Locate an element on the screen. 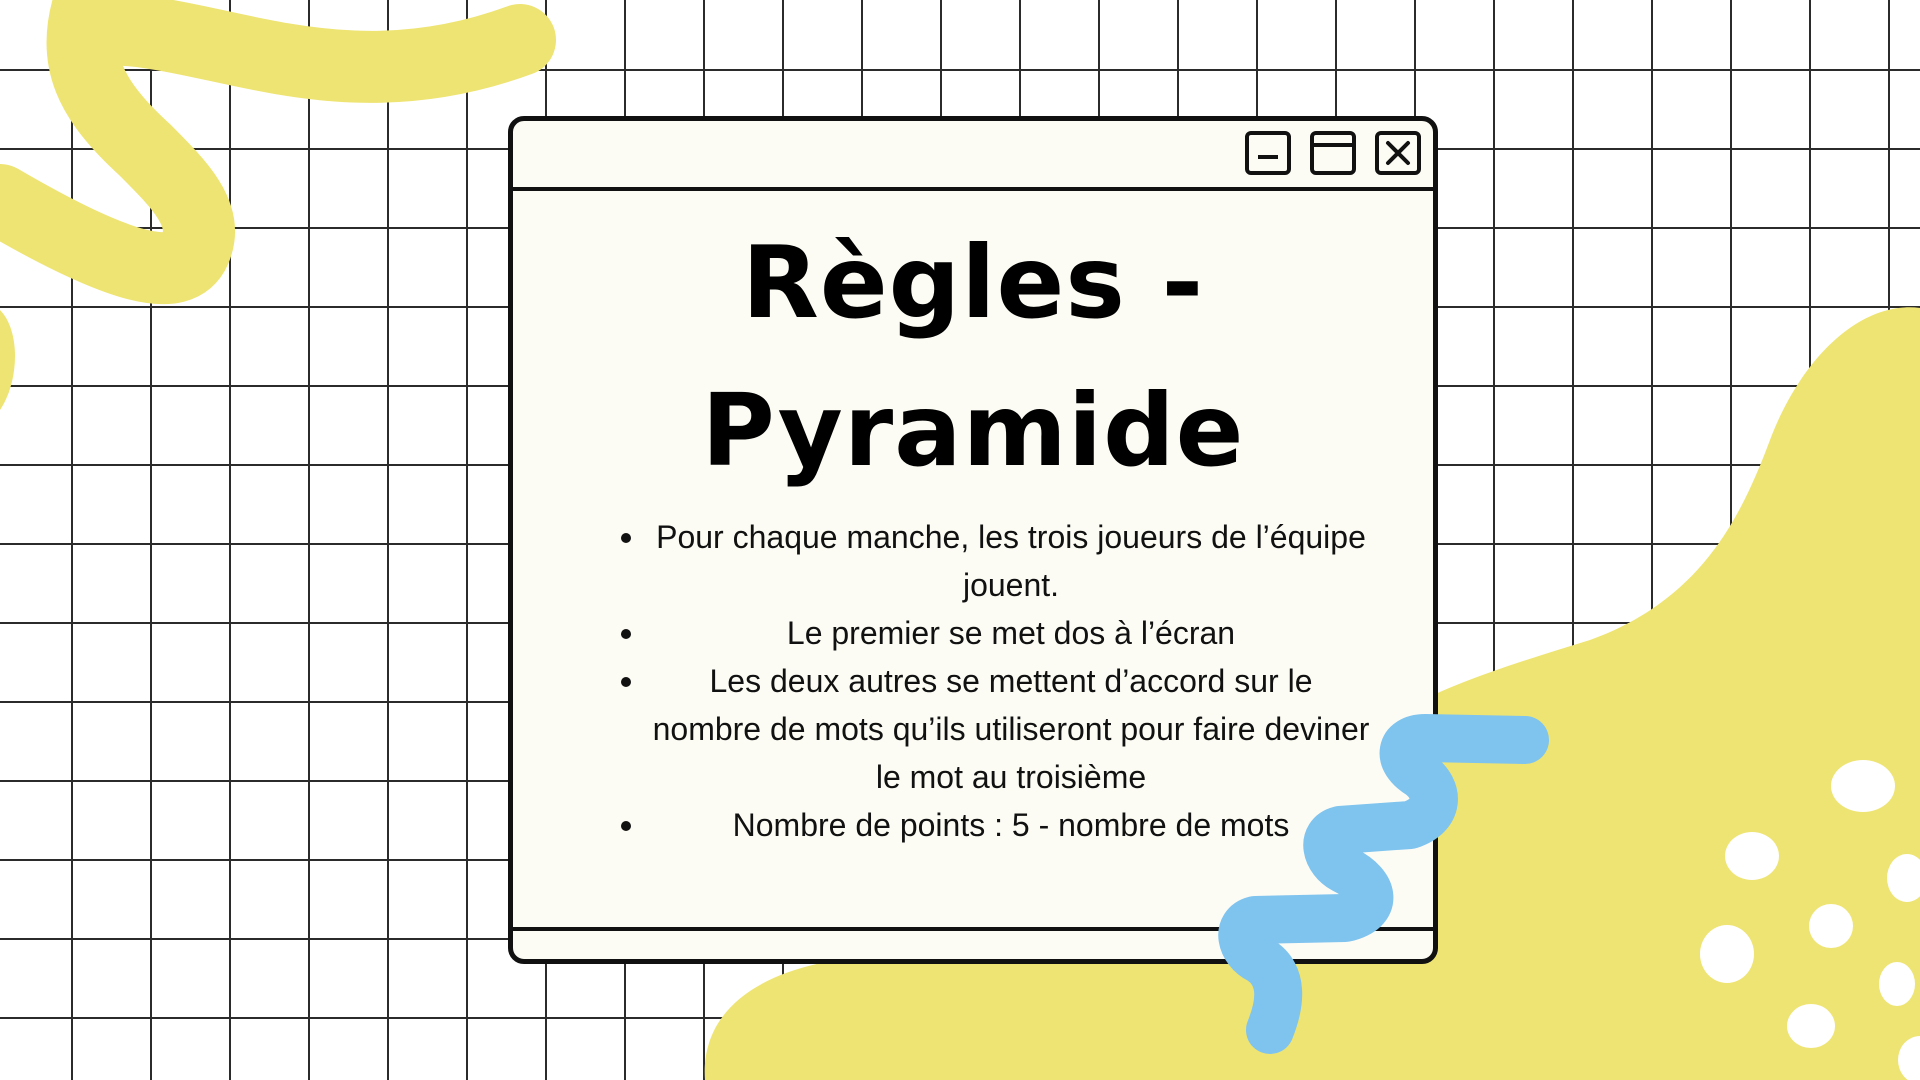  yellow-edge-blob is located at coordinates (7, 360).